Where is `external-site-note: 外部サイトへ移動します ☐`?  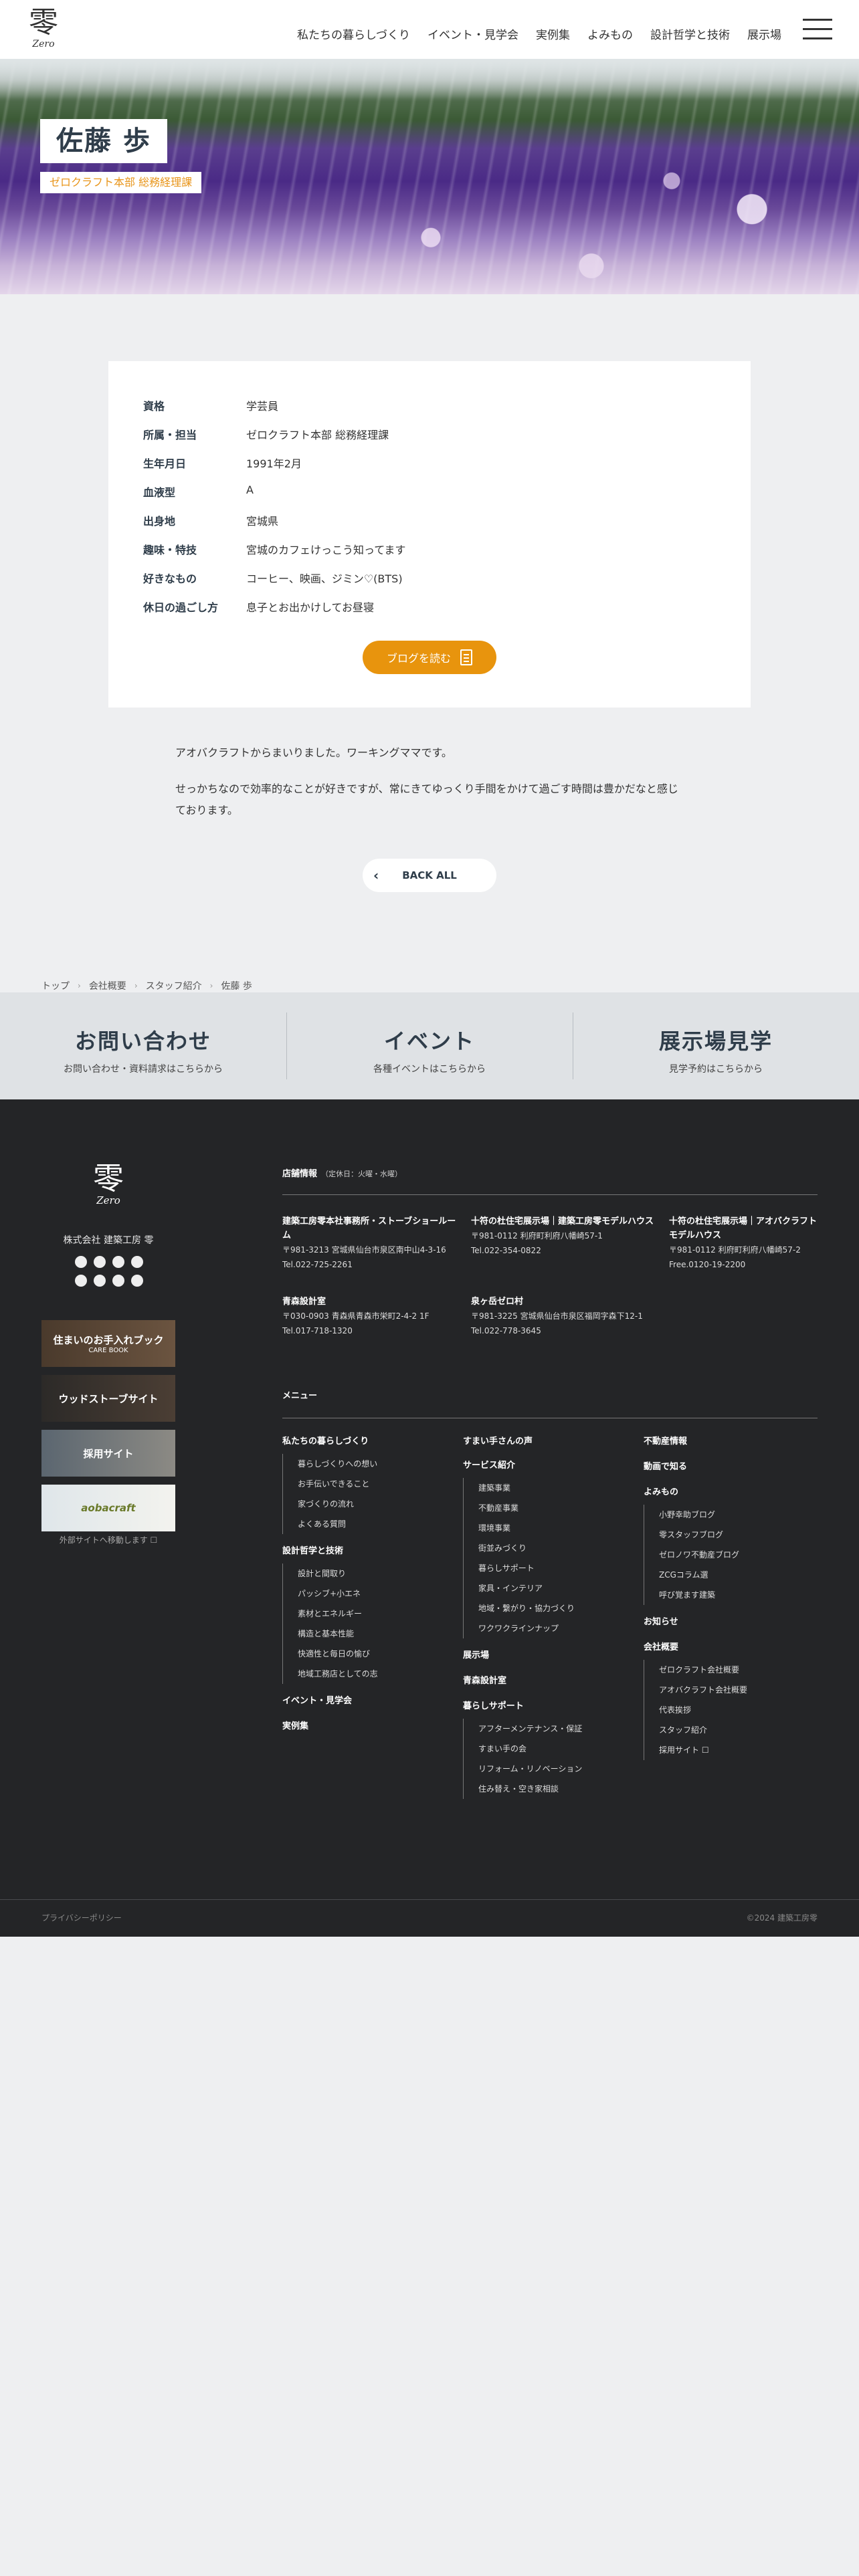
external-site-note: 外部サイトへ移動します ☐ is located at coordinates (109, 1540).